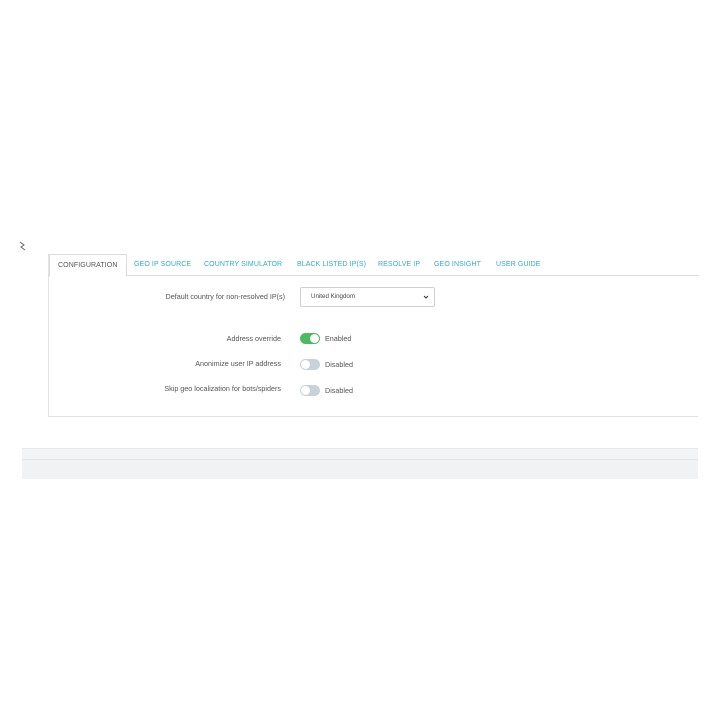  Describe the element at coordinates (367, 297) in the screenshot. I see `default-country-select: United Kingdom` at that location.